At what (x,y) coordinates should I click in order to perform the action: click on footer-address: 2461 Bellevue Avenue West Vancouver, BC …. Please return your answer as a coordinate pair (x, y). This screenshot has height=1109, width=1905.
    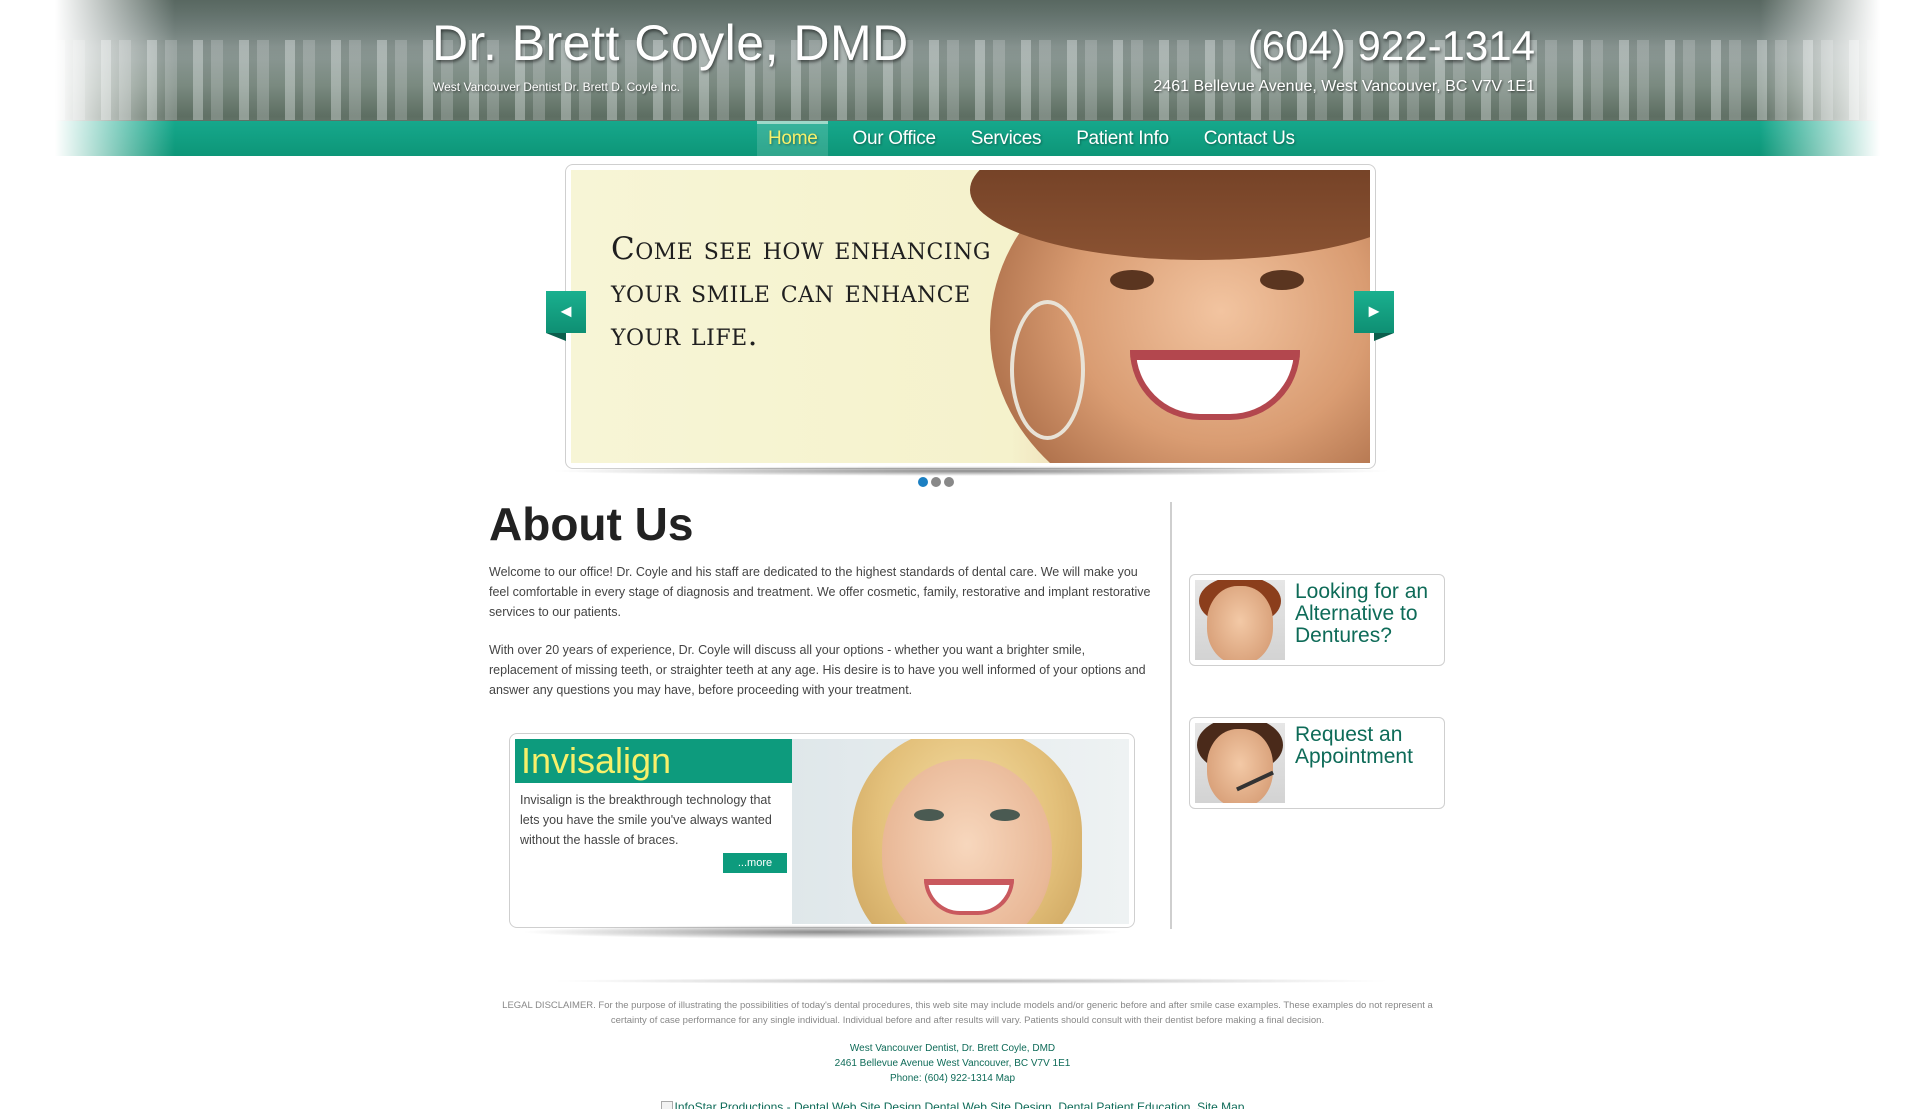
    Looking at the image, I should click on (952, 1063).